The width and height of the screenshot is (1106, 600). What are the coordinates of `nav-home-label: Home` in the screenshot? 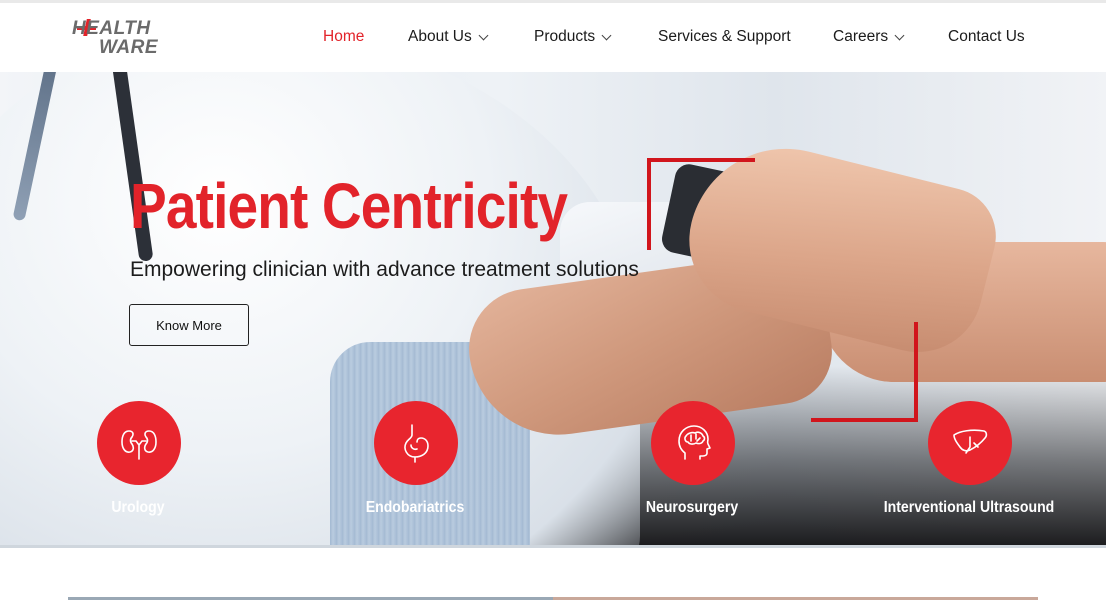 It's located at (344, 36).